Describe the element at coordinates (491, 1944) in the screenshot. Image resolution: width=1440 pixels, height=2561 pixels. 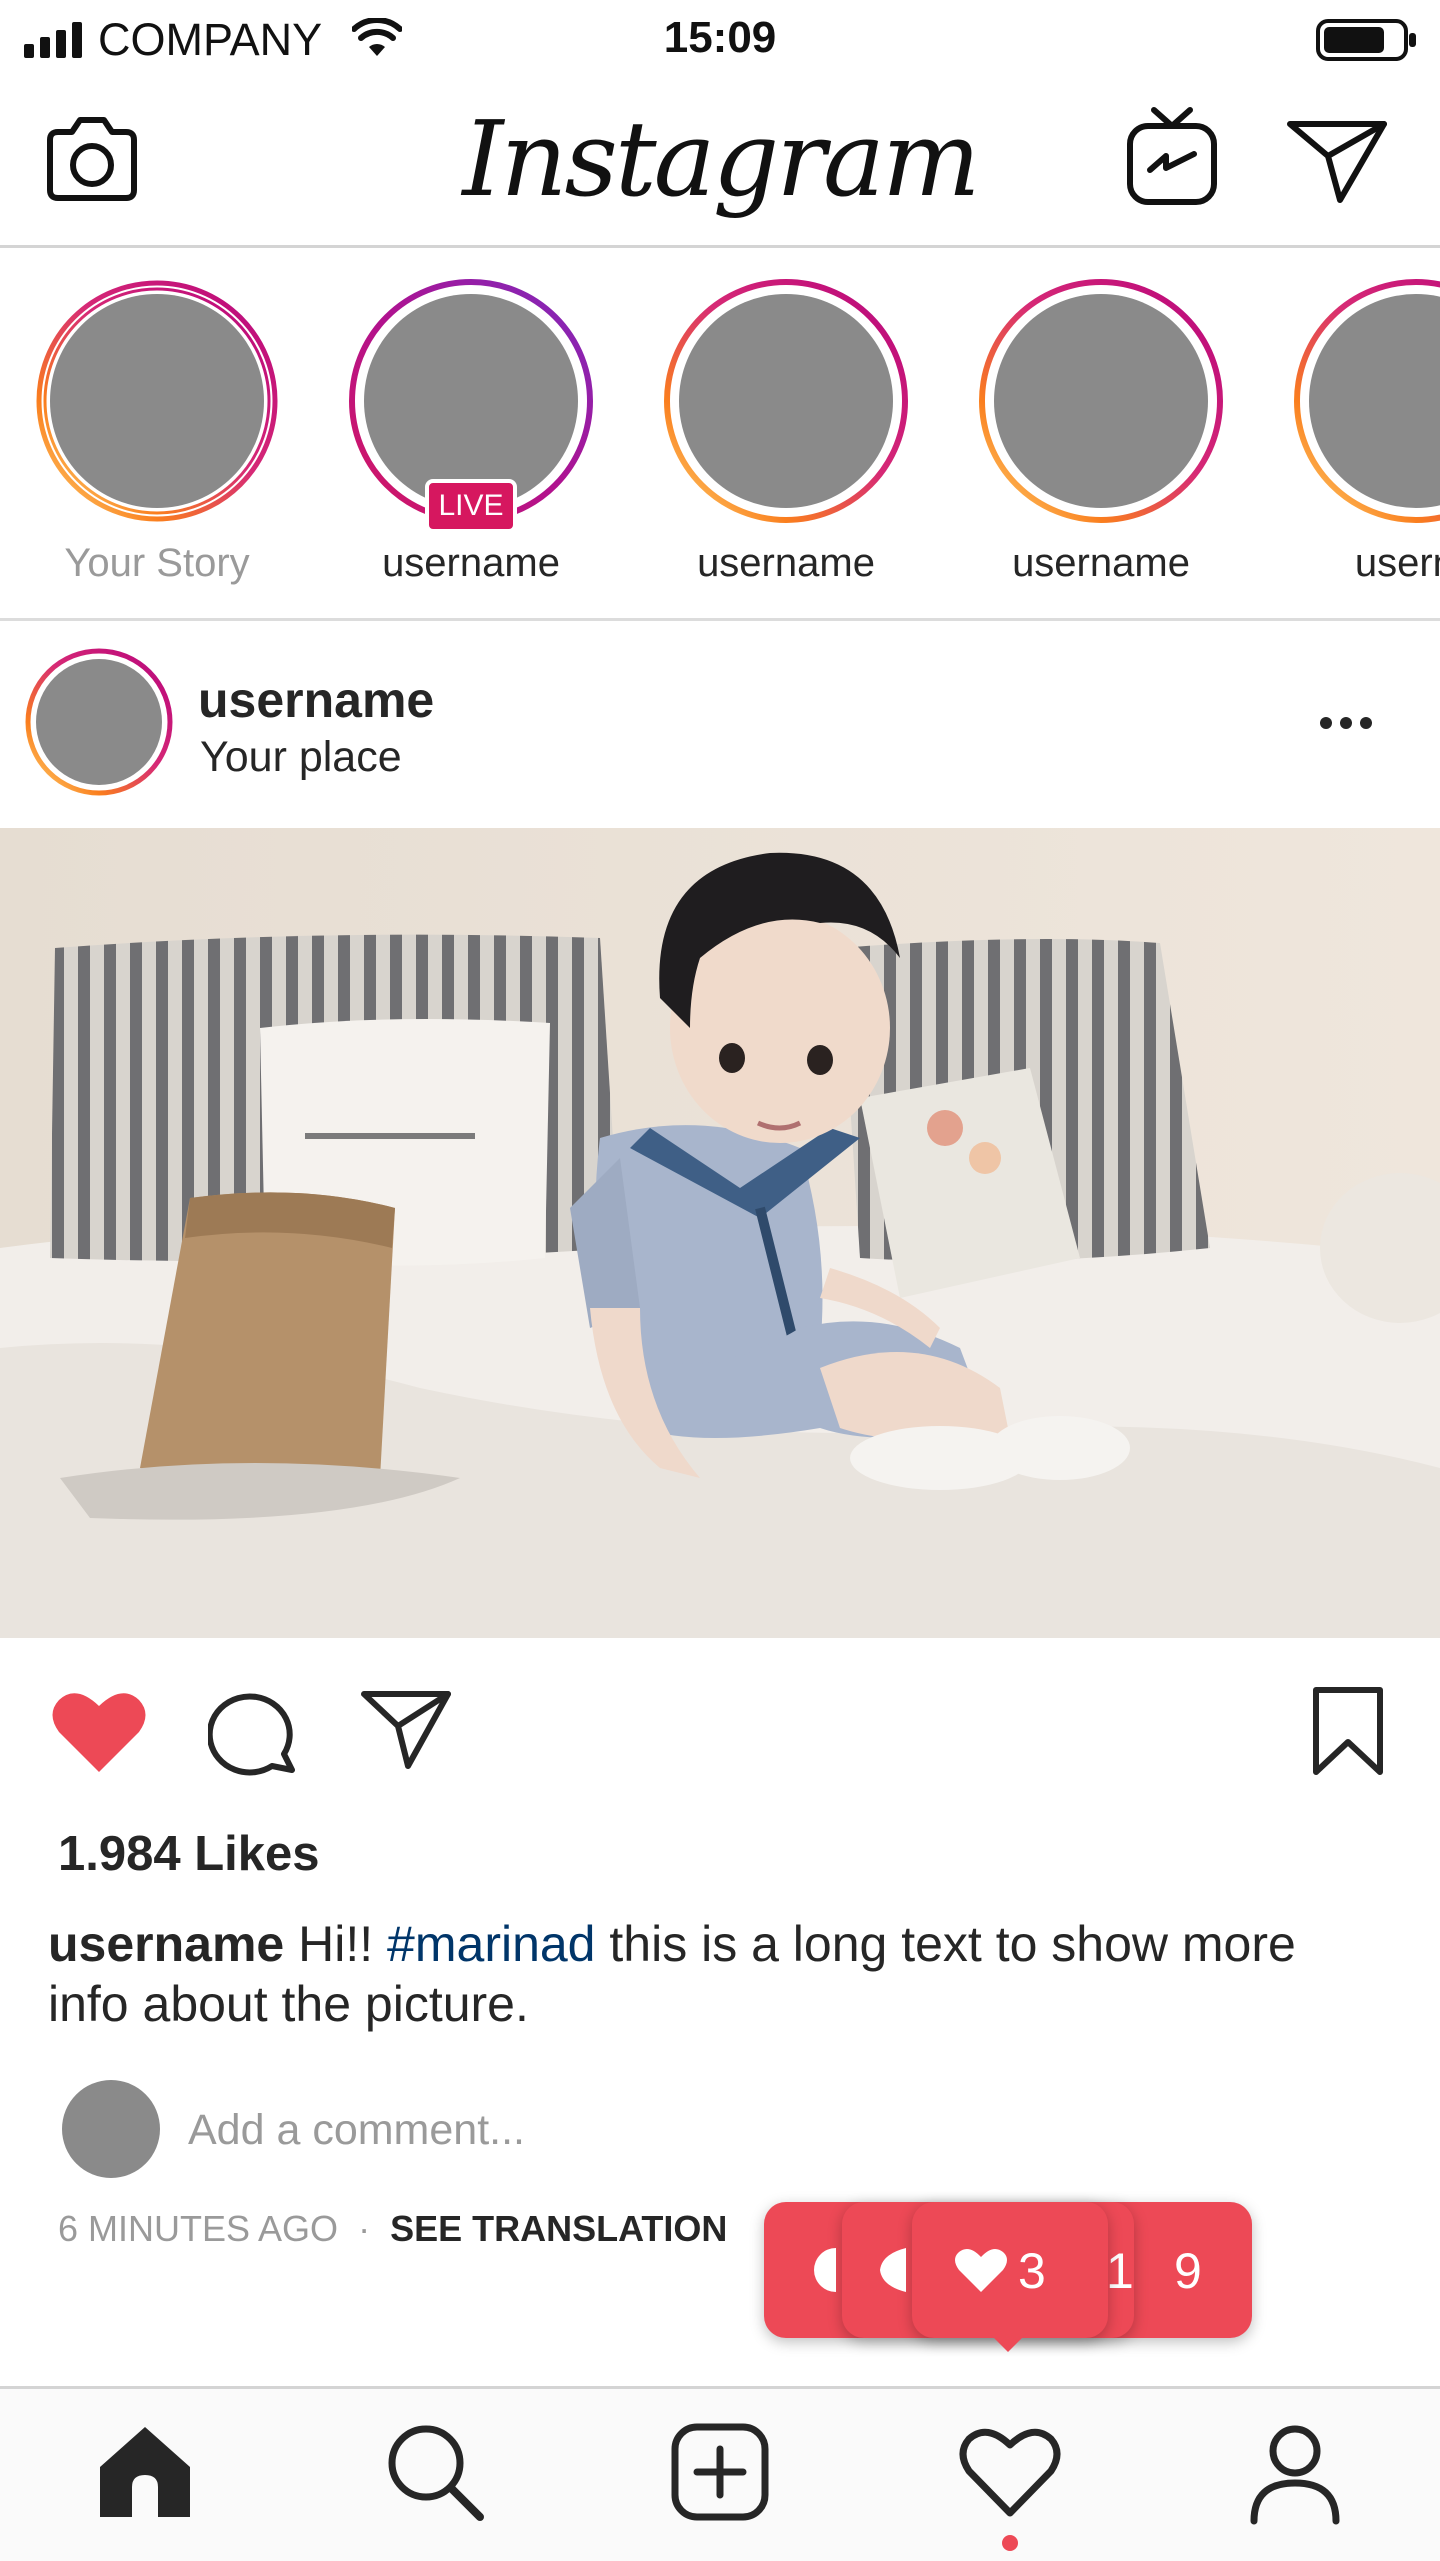
I see `caption-hashtag: #marinad` at that location.